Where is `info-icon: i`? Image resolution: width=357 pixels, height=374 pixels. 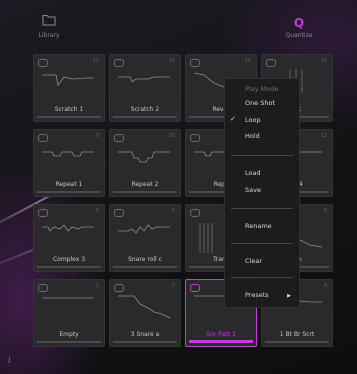 info-icon: i is located at coordinates (9, 361).